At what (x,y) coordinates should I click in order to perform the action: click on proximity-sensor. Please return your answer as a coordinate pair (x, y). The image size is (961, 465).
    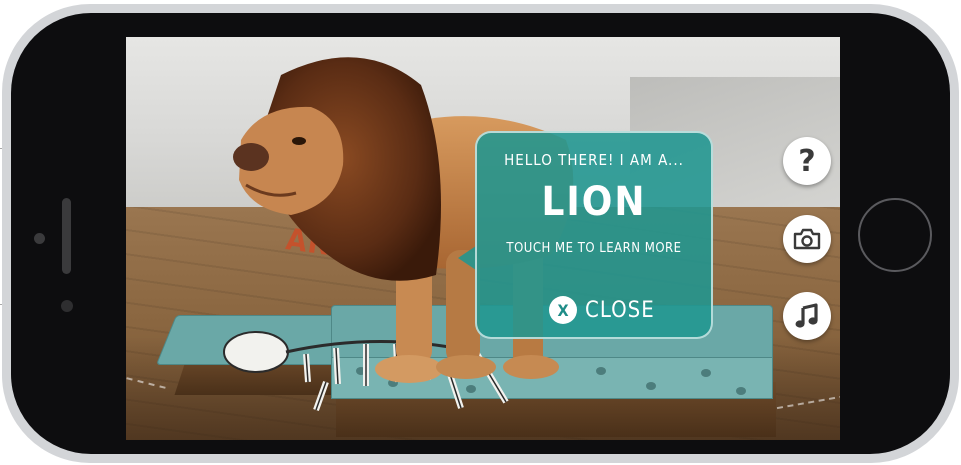
    Looking at the image, I should click on (39, 238).